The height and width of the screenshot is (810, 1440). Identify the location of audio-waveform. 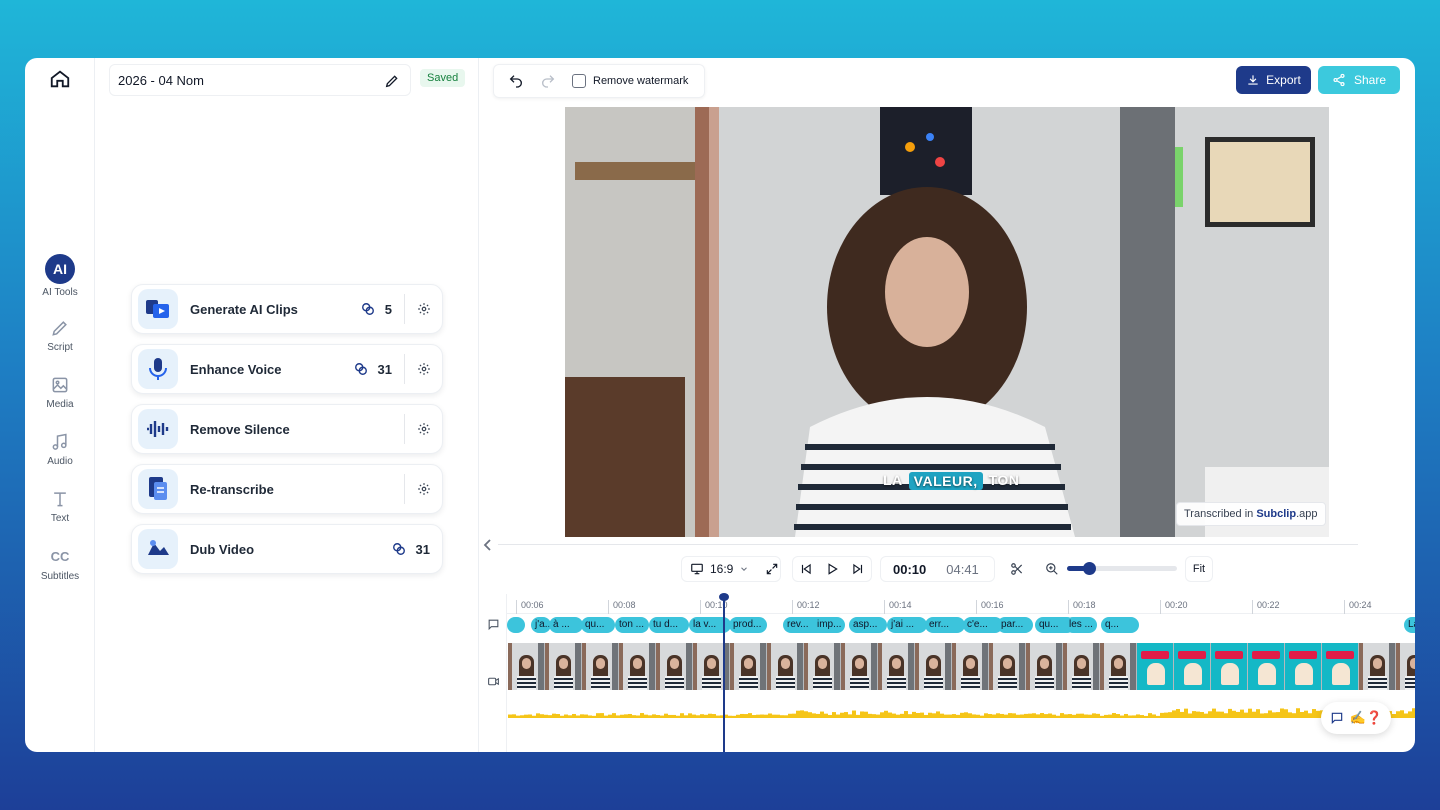
(961, 709).